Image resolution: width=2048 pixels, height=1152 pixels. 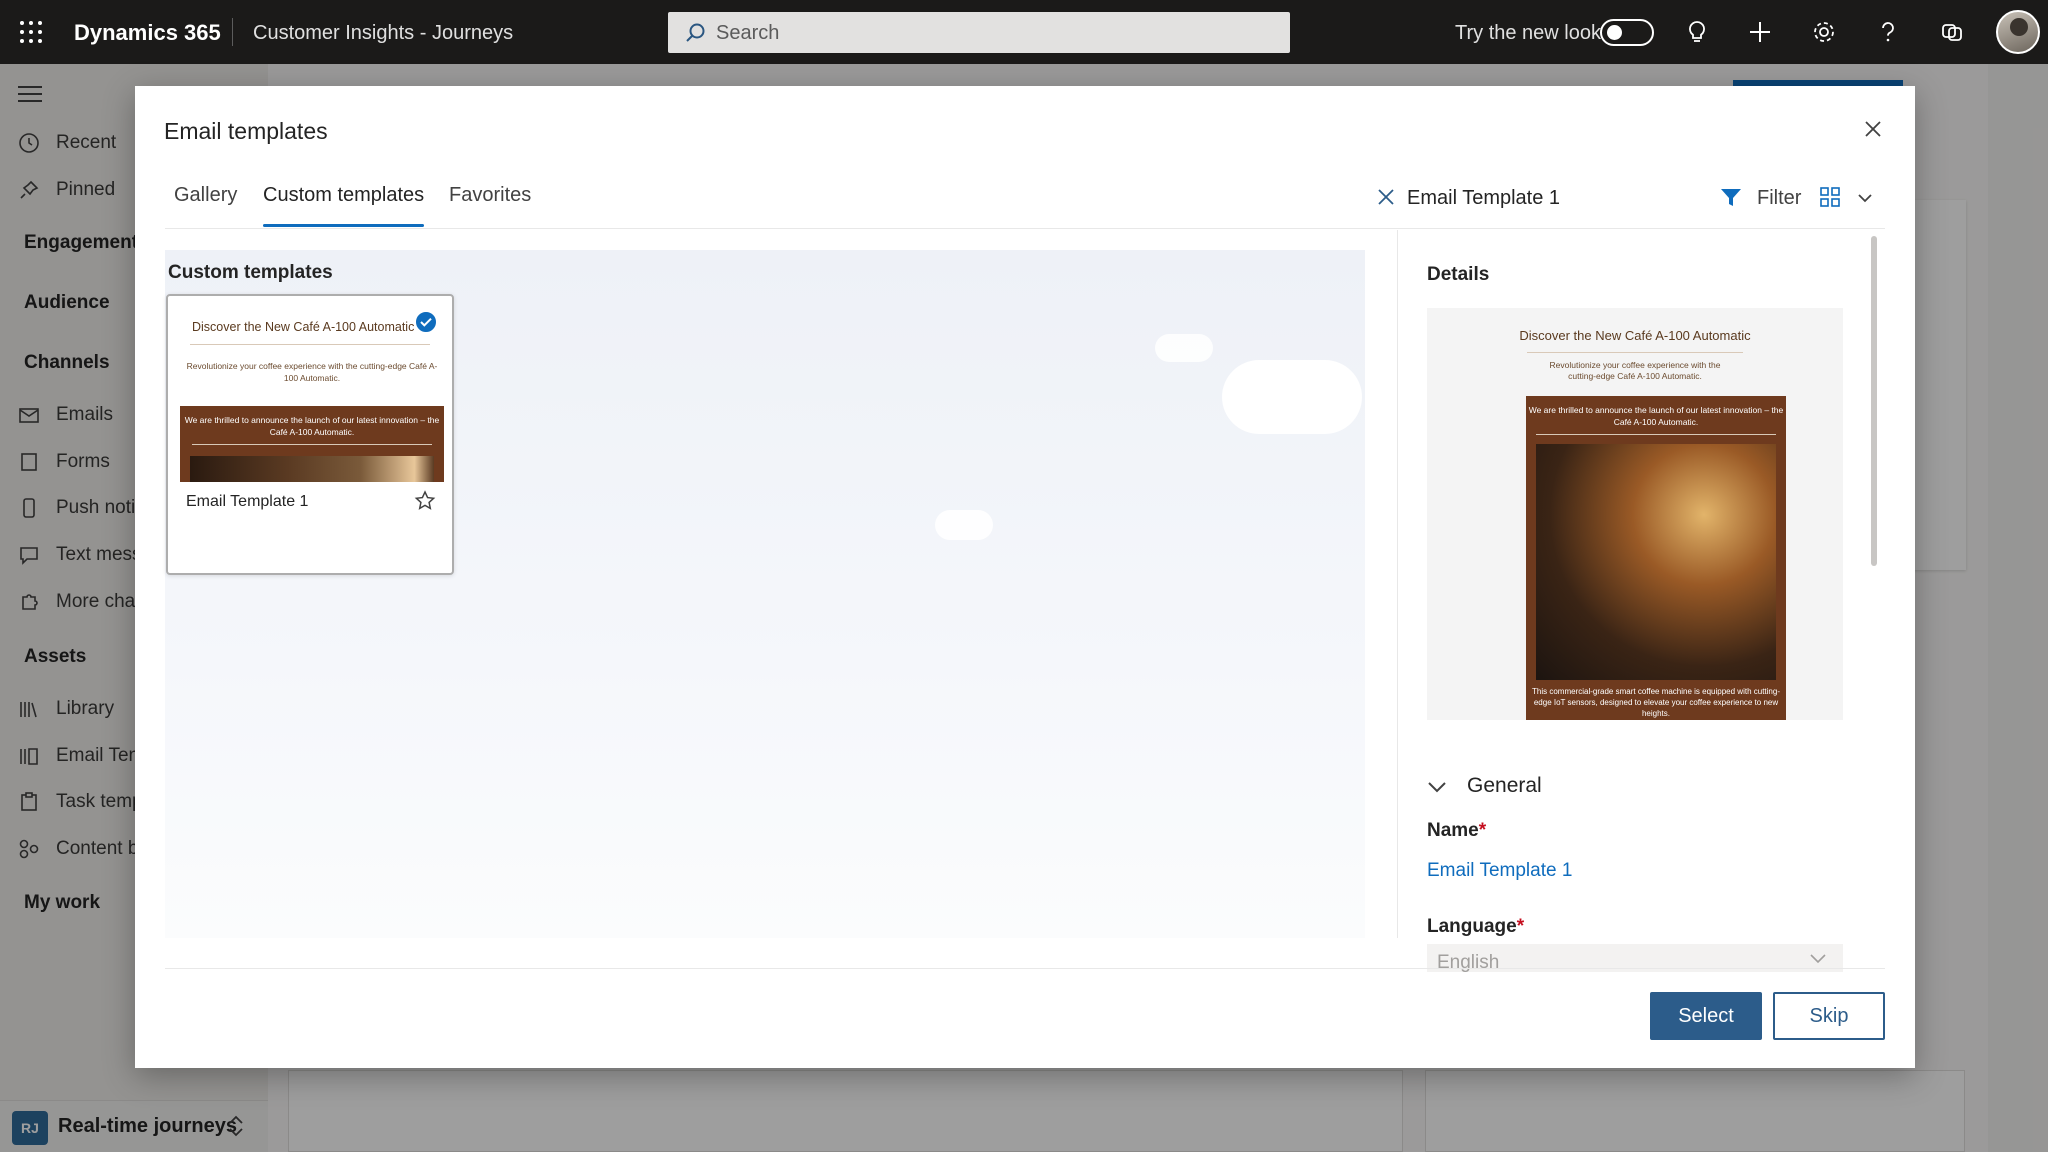 What do you see at coordinates (1397, 584) in the screenshot?
I see `details-divider` at bounding box center [1397, 584].